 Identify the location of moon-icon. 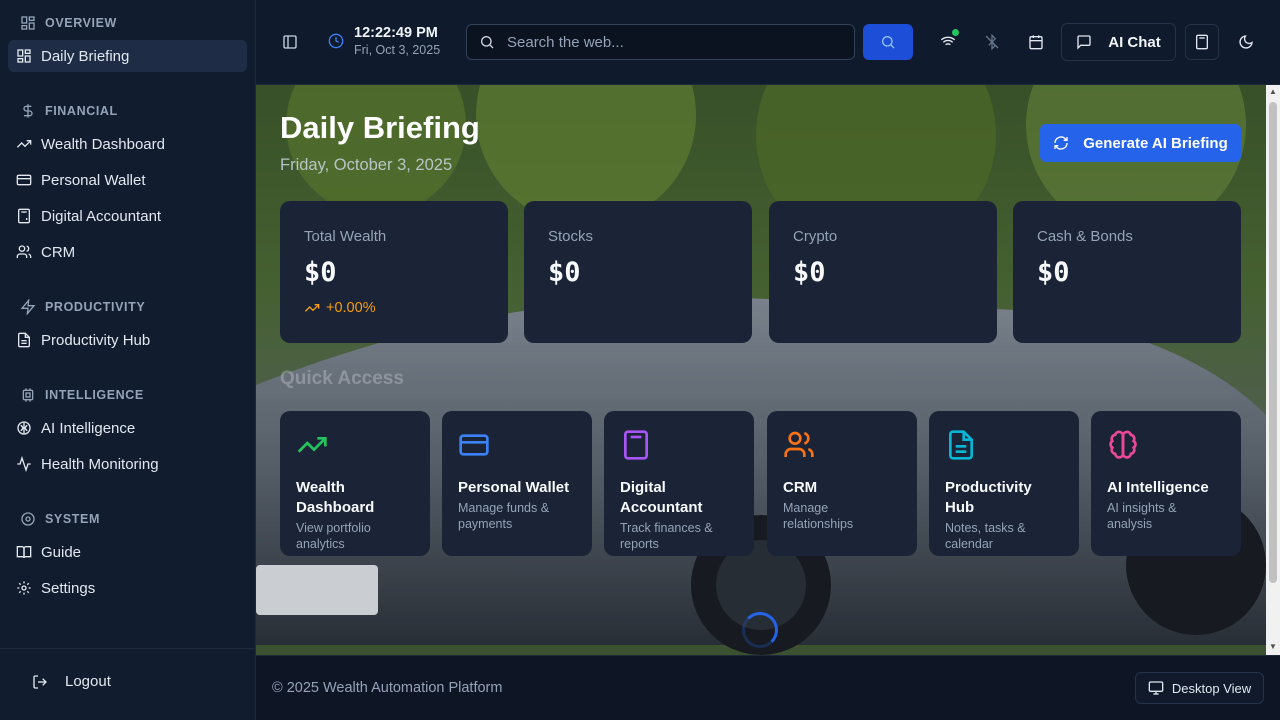
(1246, 42).